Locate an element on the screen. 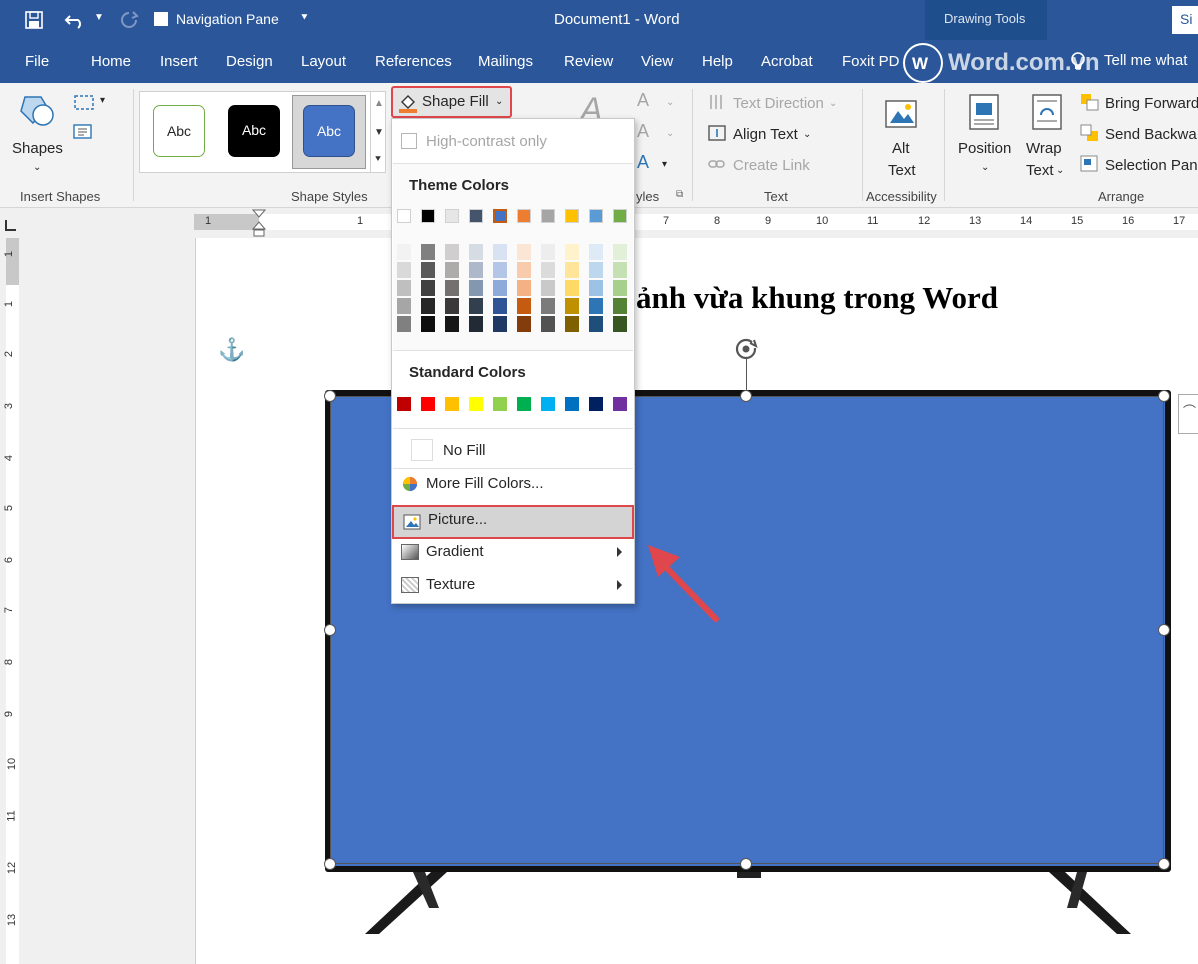  tab-selector-icon is located at coordinates (10, 225).